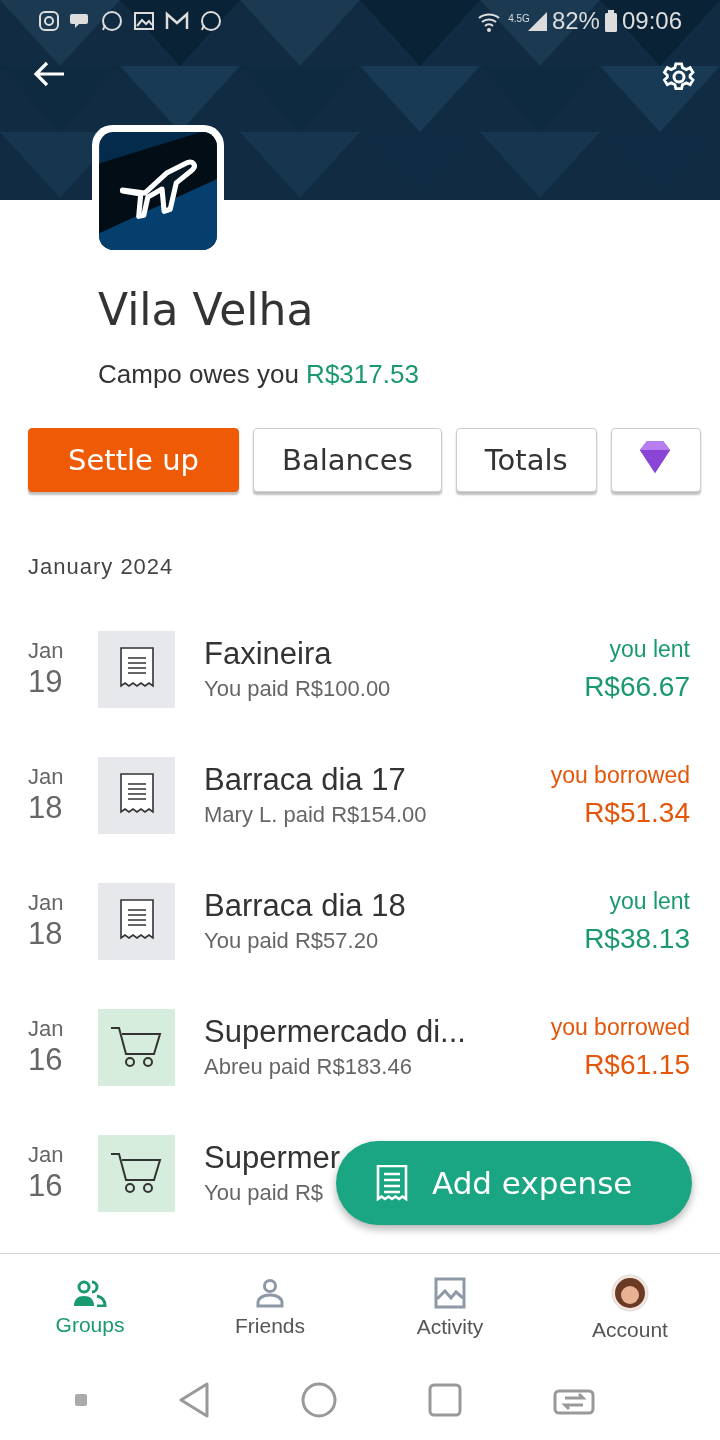  I want to click on tab-button: Balances, so click(347, 460).